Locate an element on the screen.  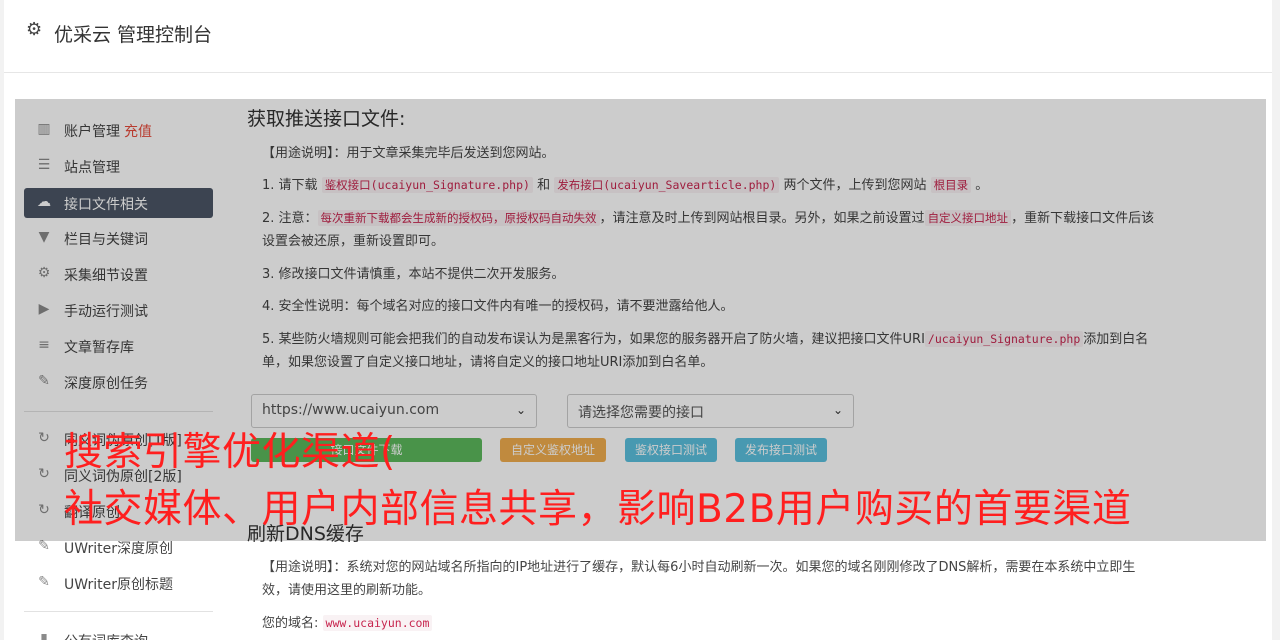
domain-row: 您的域名: www.ucaiyun.com is located at coordinates (707, 623).